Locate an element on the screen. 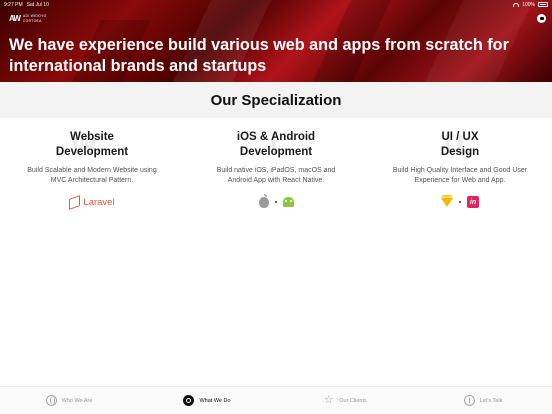  status-bar: 9:27 PM Sat Jul 10 100% is located at coordinates (276, 4).